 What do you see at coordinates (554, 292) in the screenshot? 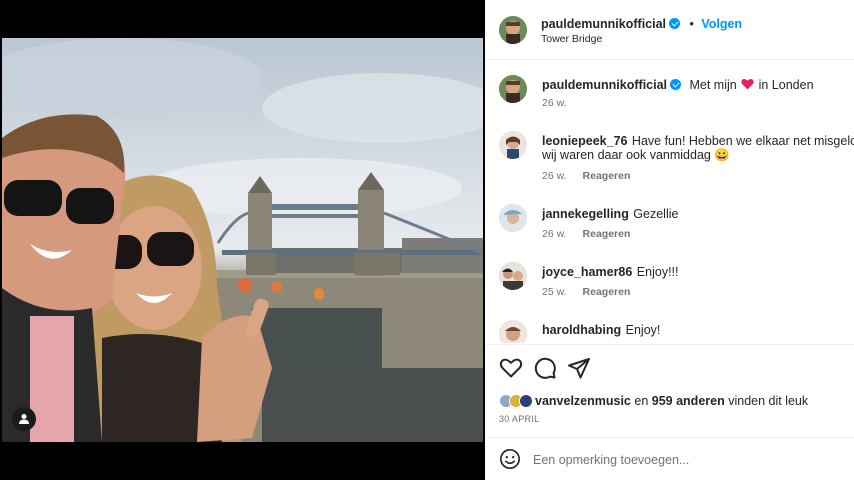
I see `comment-time: 25 w.` at bounding box center [554, 292].